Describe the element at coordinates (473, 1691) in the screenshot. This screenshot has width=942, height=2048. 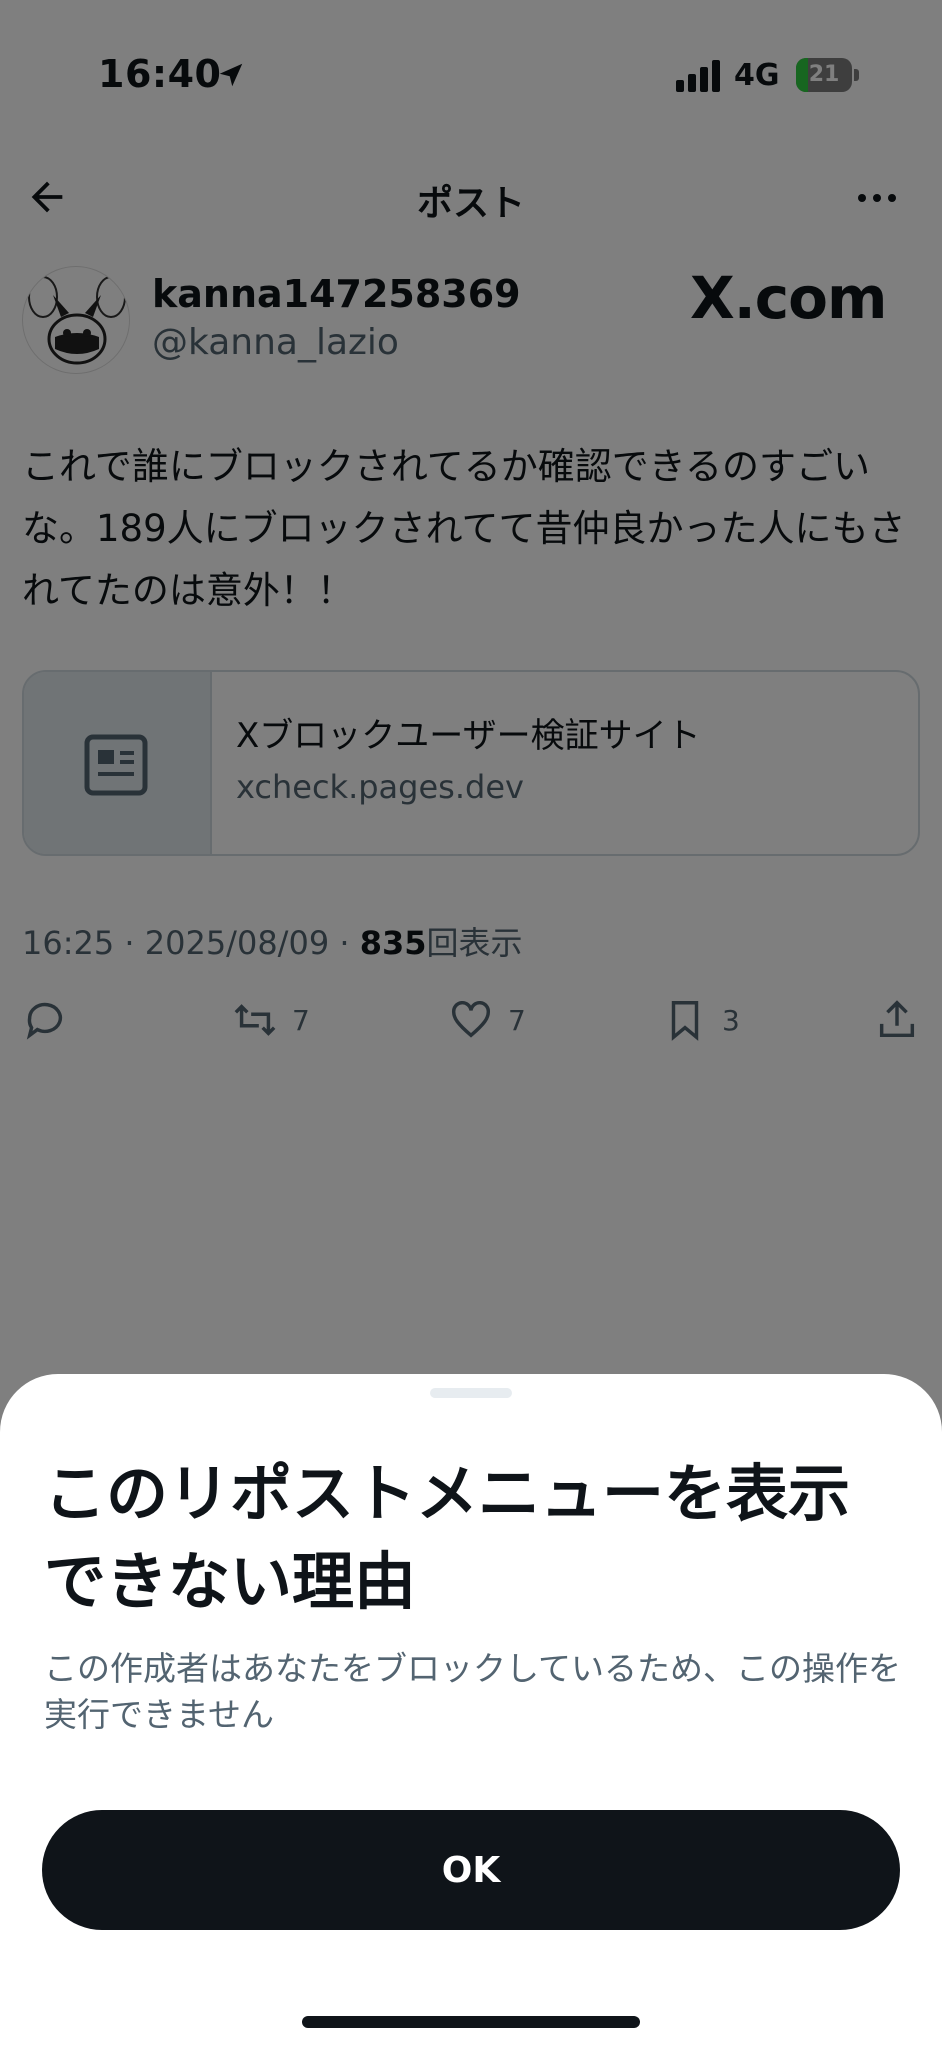
I see `sheet-message: この作成者はあなたをブロックしているため、この操作を実行できません` at that location.